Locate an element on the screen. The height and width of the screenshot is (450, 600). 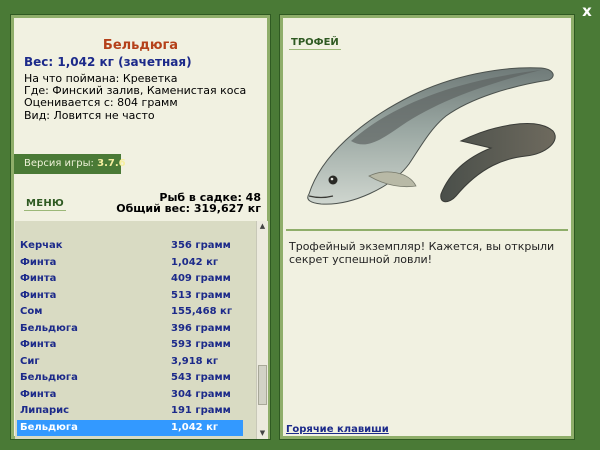
catch-list-item: Финта 304 грамм is located at coordinates (130, 395).